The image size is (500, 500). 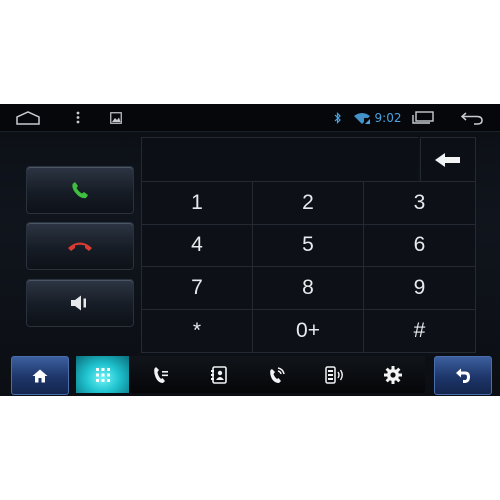 I want to click on key-9: 9, so click(x=419, y=288).